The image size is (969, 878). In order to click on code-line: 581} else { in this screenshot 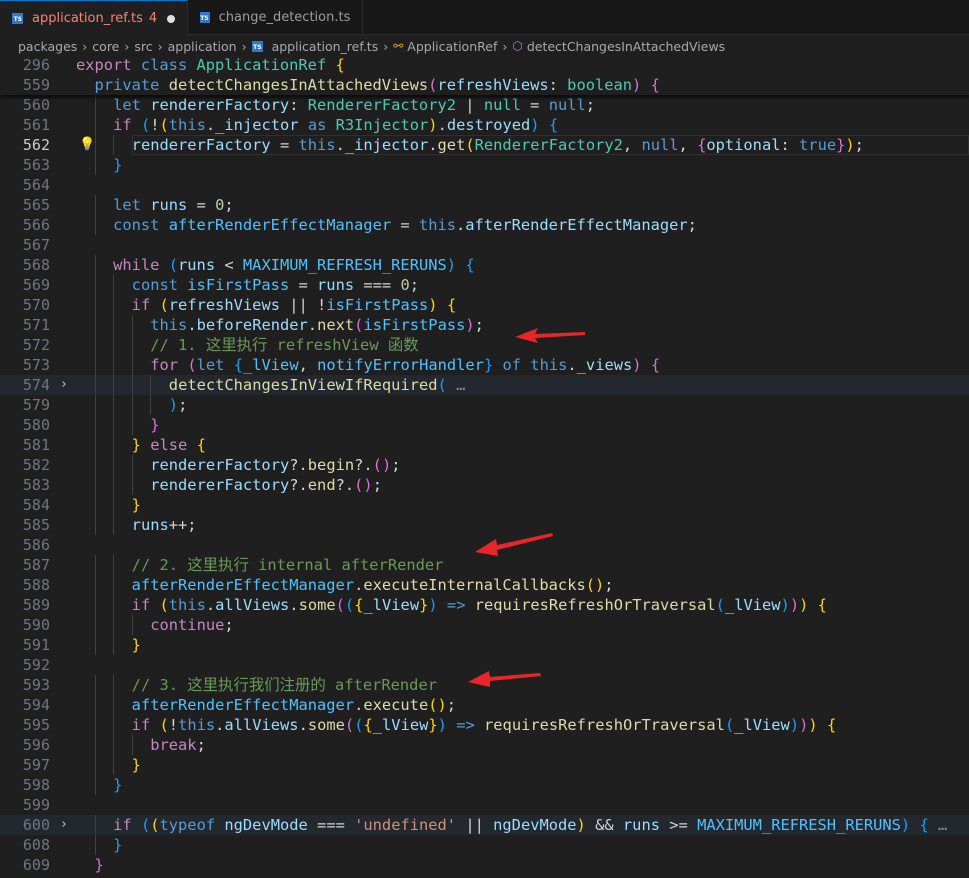, I will do `click(484, 445)`.